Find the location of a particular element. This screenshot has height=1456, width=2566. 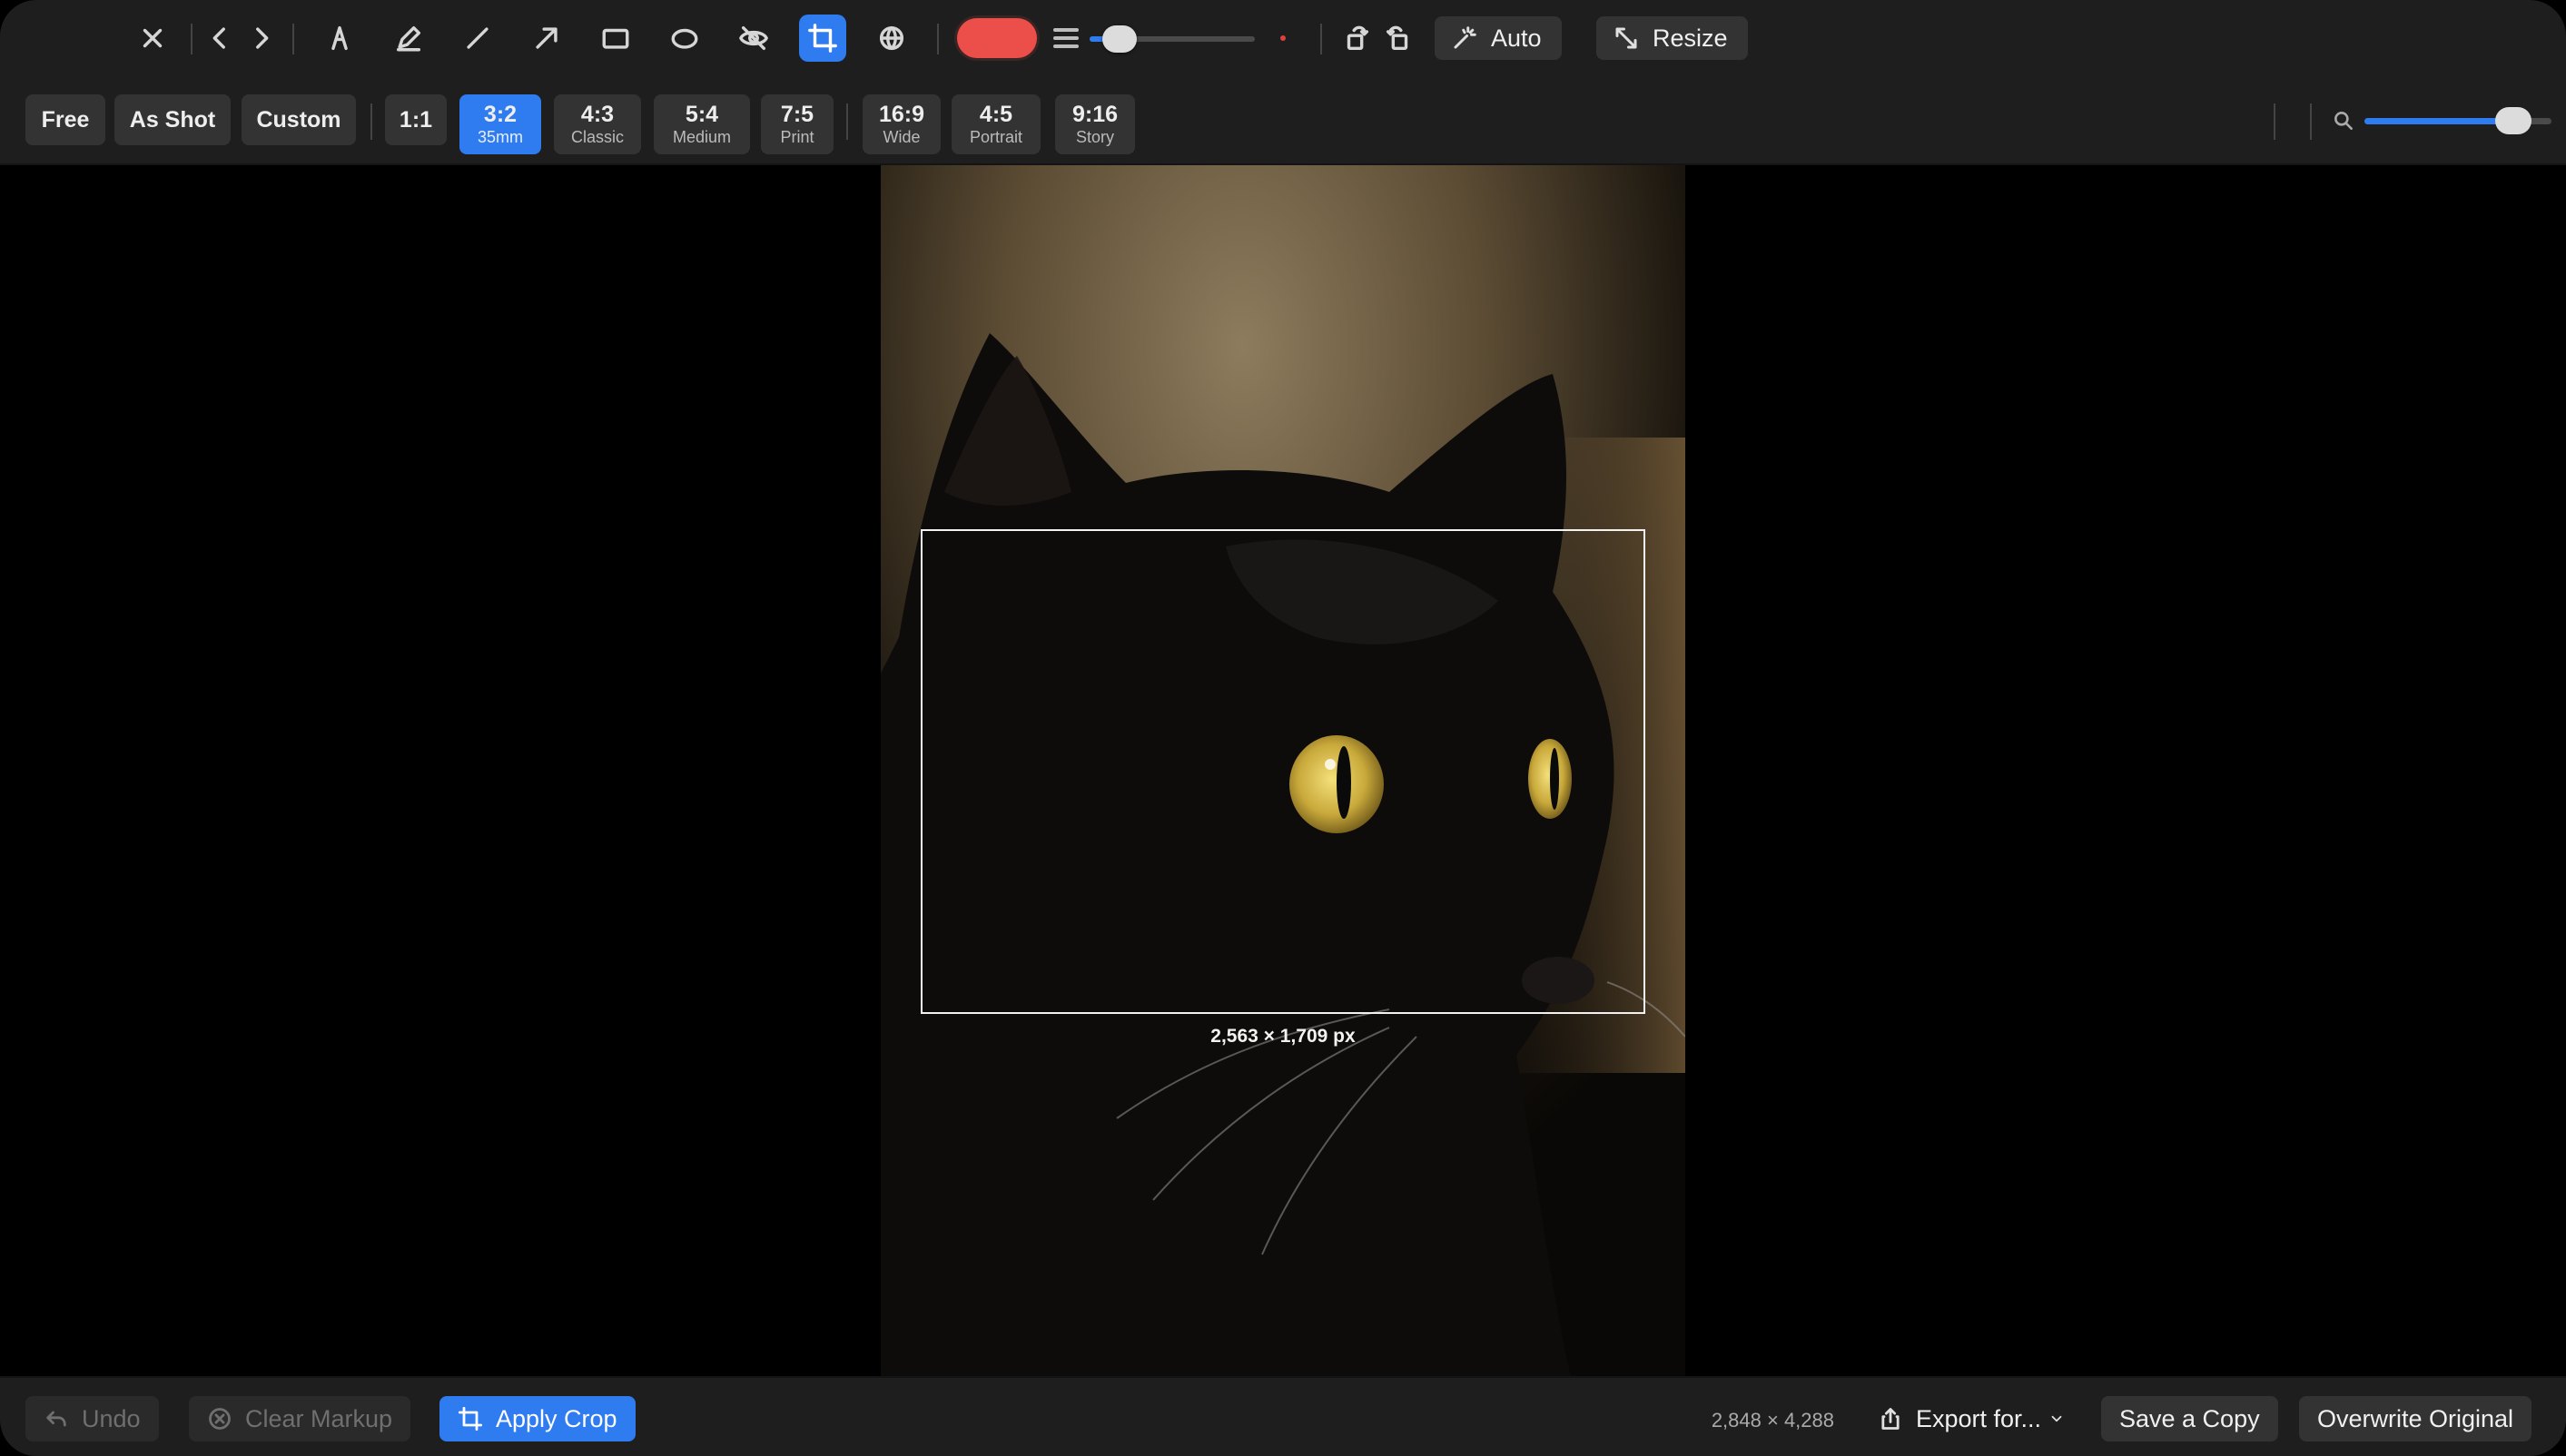

aspect-preset-4-5: 4:5 Portrait is located at coordinates (996, 124).